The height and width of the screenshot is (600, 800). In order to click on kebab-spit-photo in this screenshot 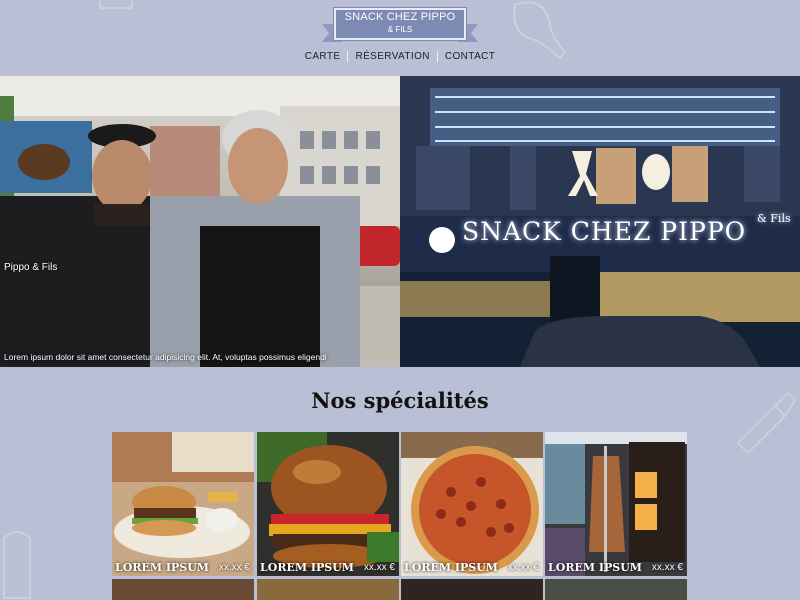, I will do `click(616, 504)`.